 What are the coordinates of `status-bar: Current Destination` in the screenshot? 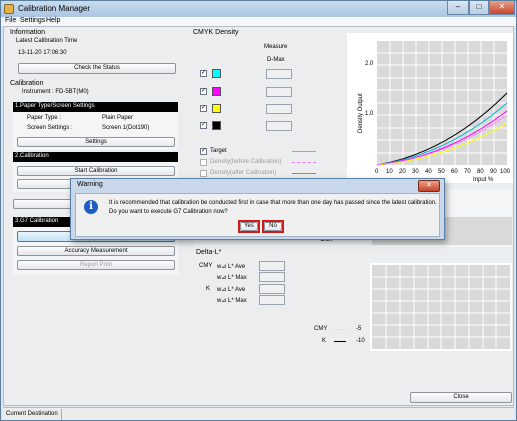 It's located at (258, 413).